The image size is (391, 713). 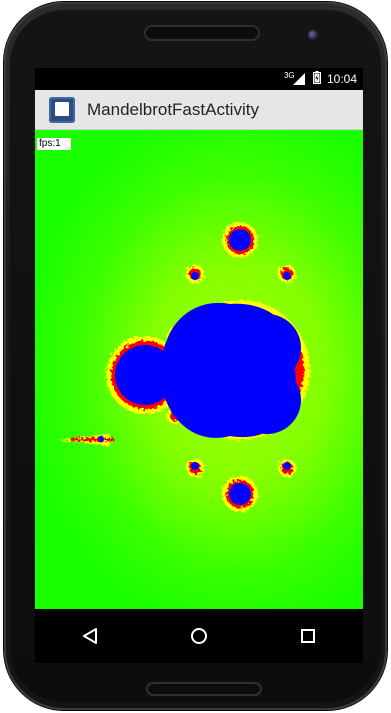 I want to click on back-triangle-icon, so click(x=89, y=636).